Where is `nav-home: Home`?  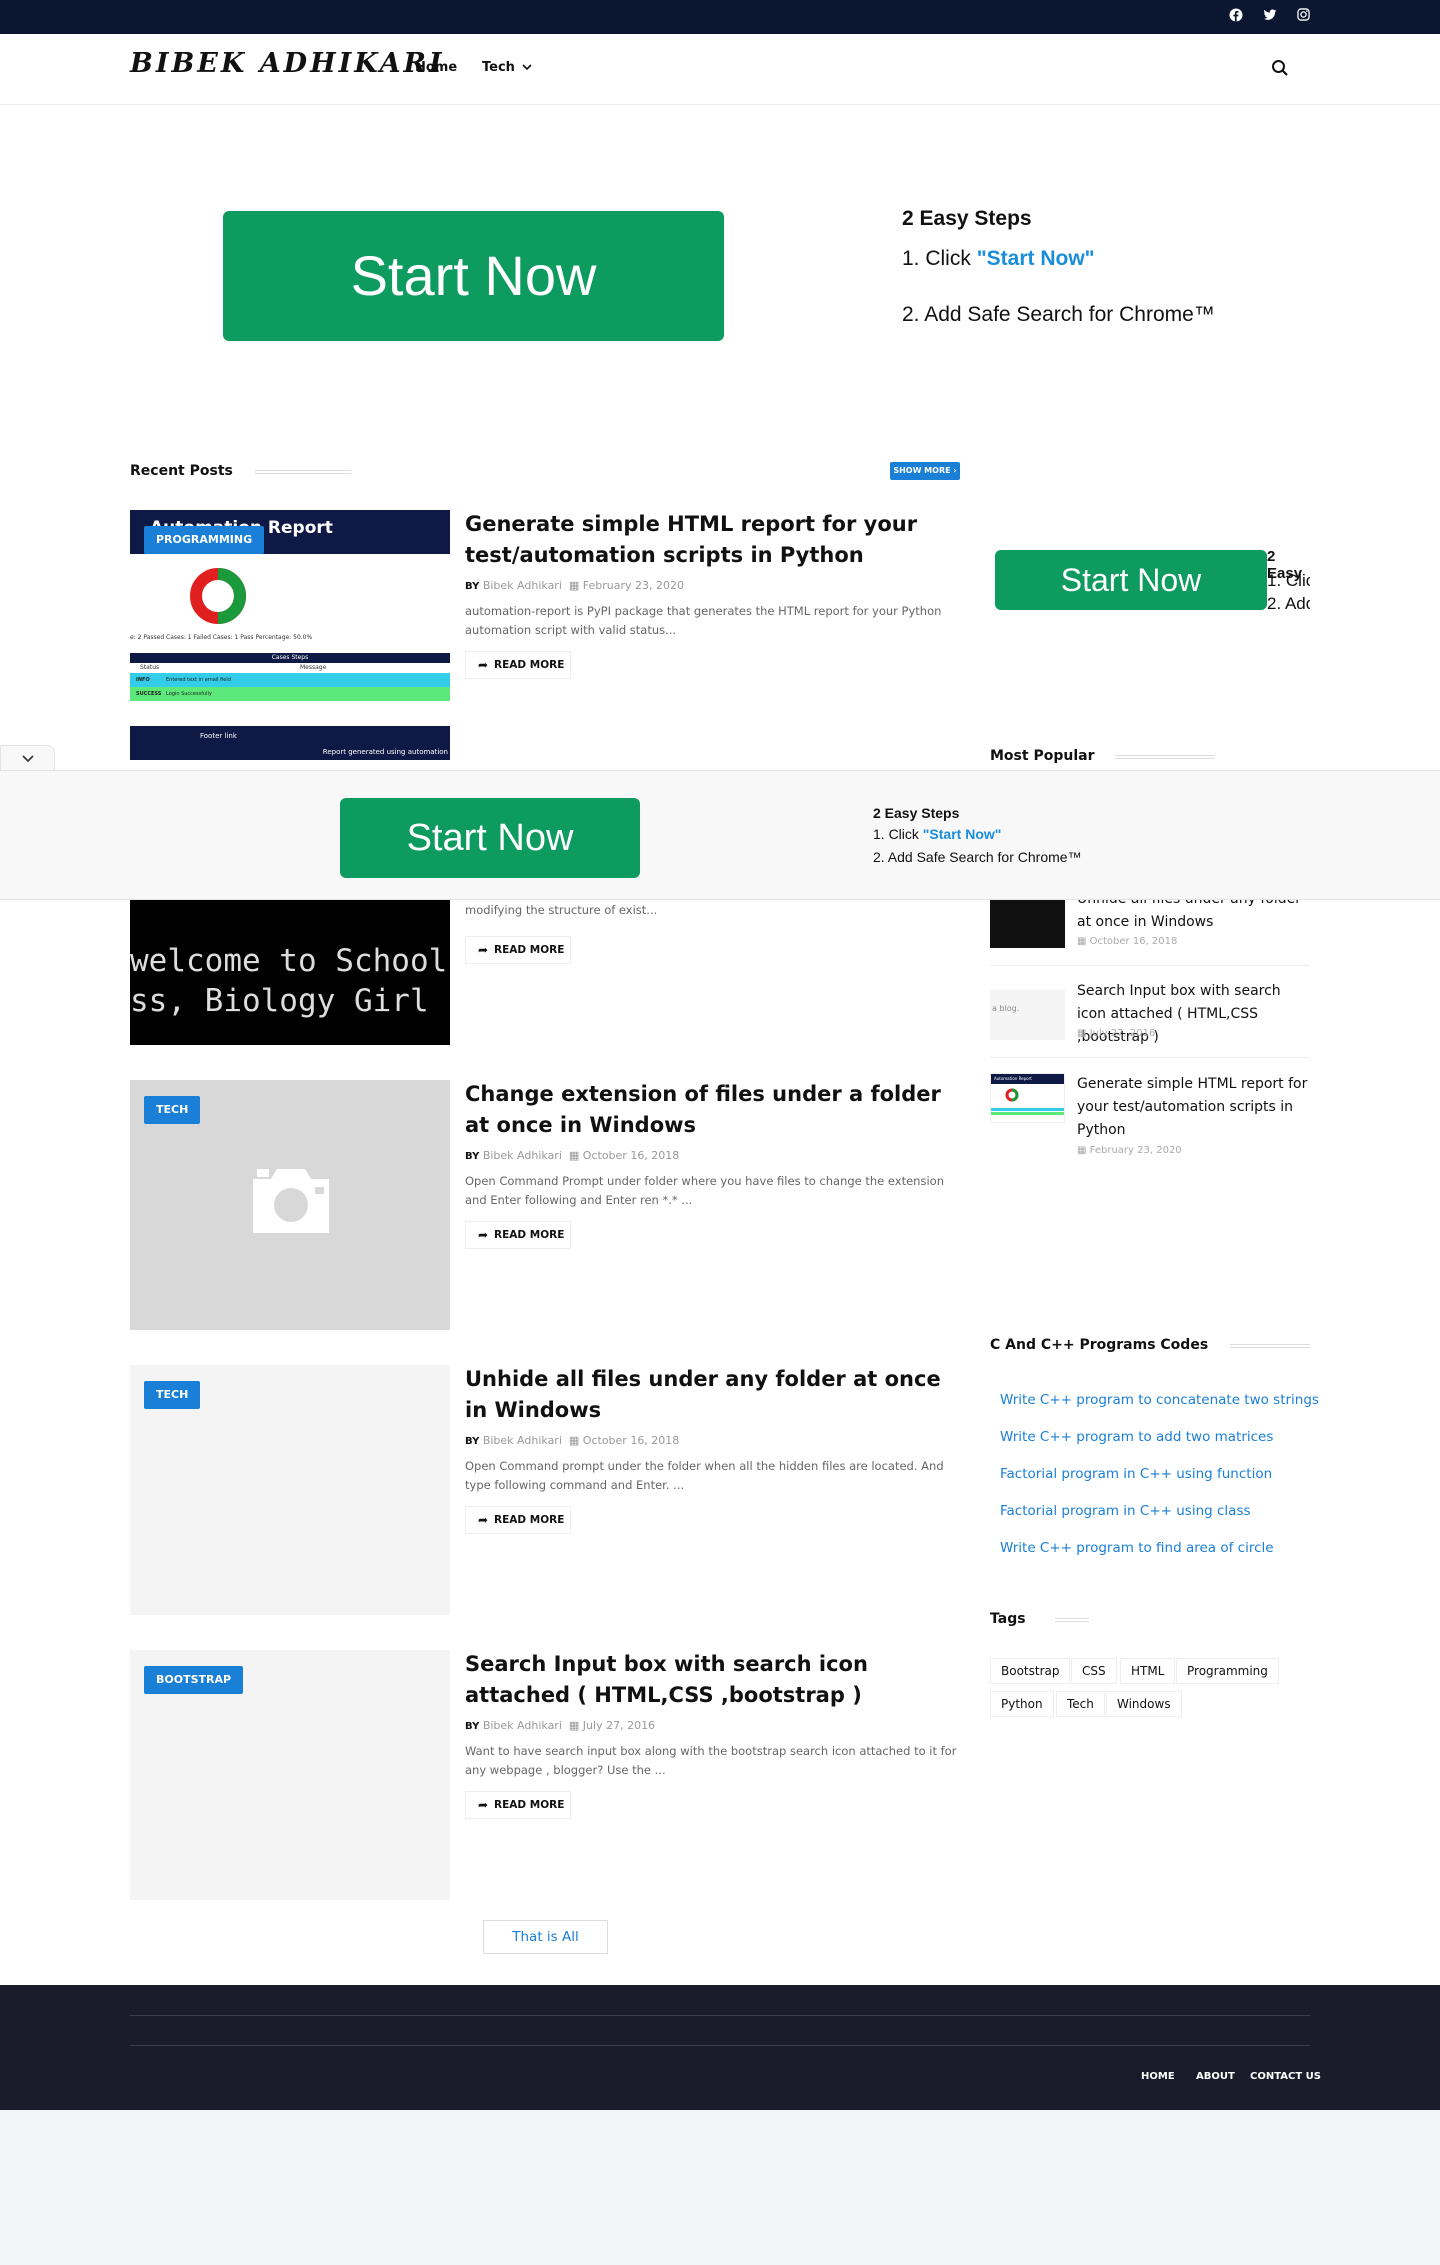
nav-home: Home is located at coordinates (436, 67).